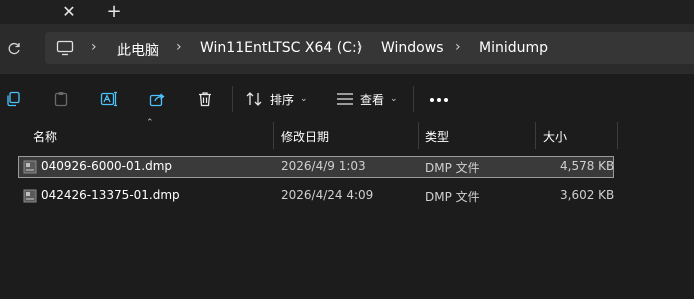 The image size is (694, 299). I want to click on file-modified: 2026/4/24 4:09, so click(327, 195).